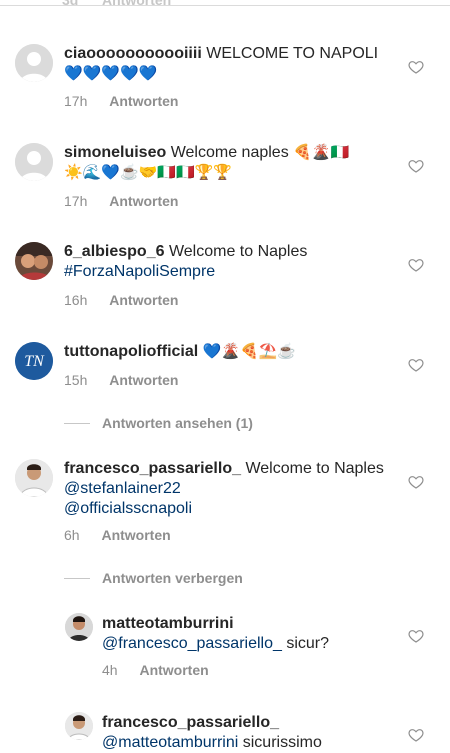 This screenshot has height=753, width=450. I want to click on reply-username: matteotamburrini, so click(168, 623).